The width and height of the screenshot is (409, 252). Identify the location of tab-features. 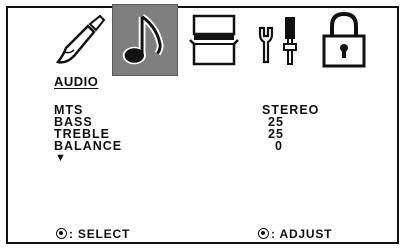
(278, 40).